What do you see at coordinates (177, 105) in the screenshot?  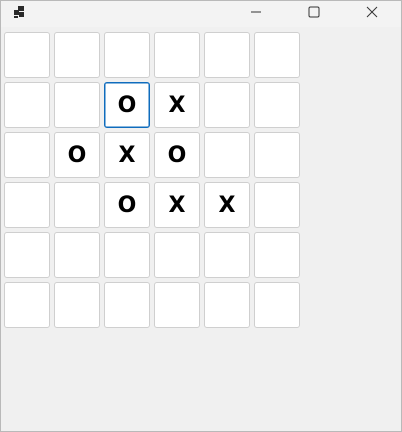 I see `board-cell-r1-c3: X` at bounding box center [177, 105].